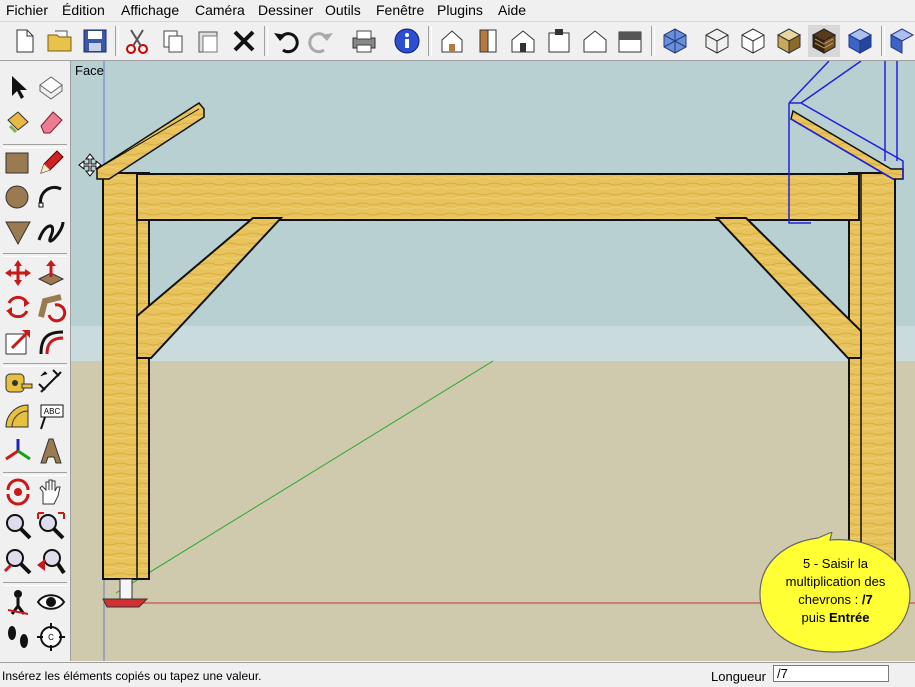 Image resolution: width=915 pixels, height=687 pixels. Describe the element at coordinates (18, 197) in the screenshot. I see `circle-icon` at that location.